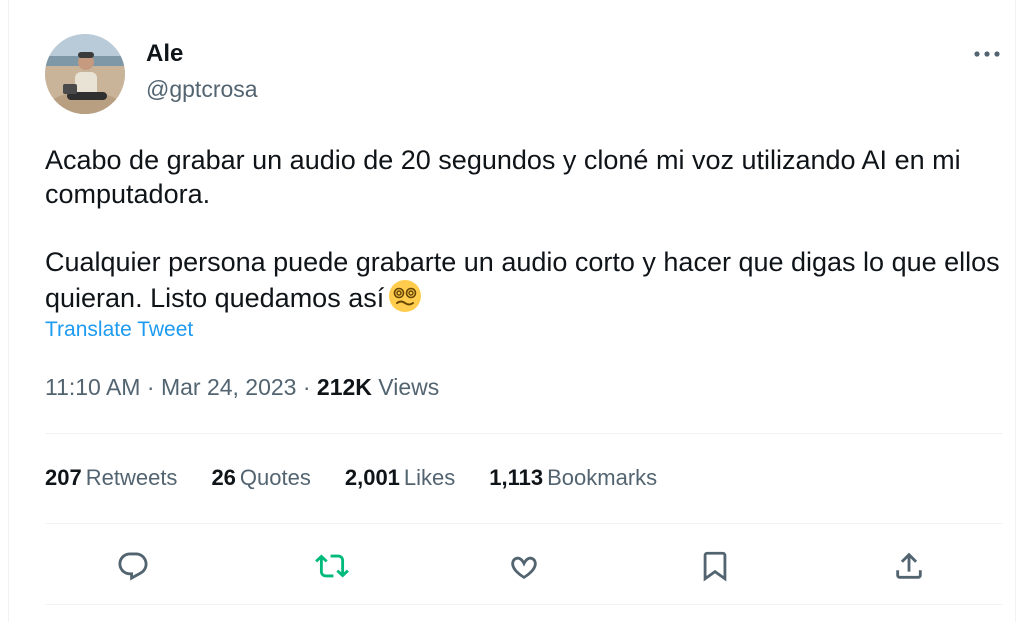 The width and height of the screenshot is (1024, 622). Describe the element at coordinates (429, 477) in the screenshot. I see `likes-label: Likes` at that location.